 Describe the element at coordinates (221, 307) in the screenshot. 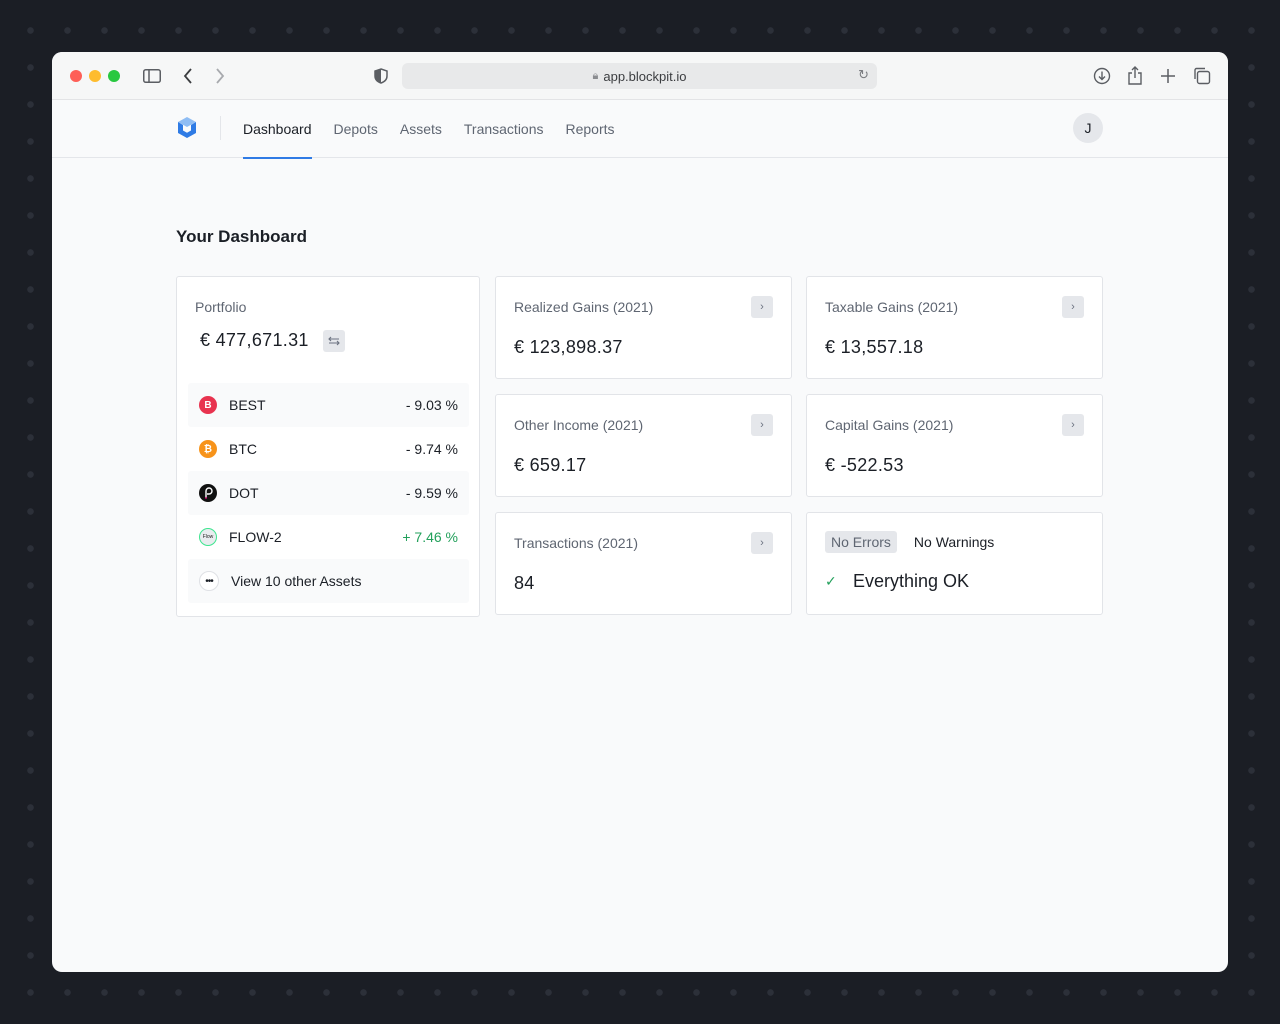

I see `portfolio-label: Portfolio` at that location.